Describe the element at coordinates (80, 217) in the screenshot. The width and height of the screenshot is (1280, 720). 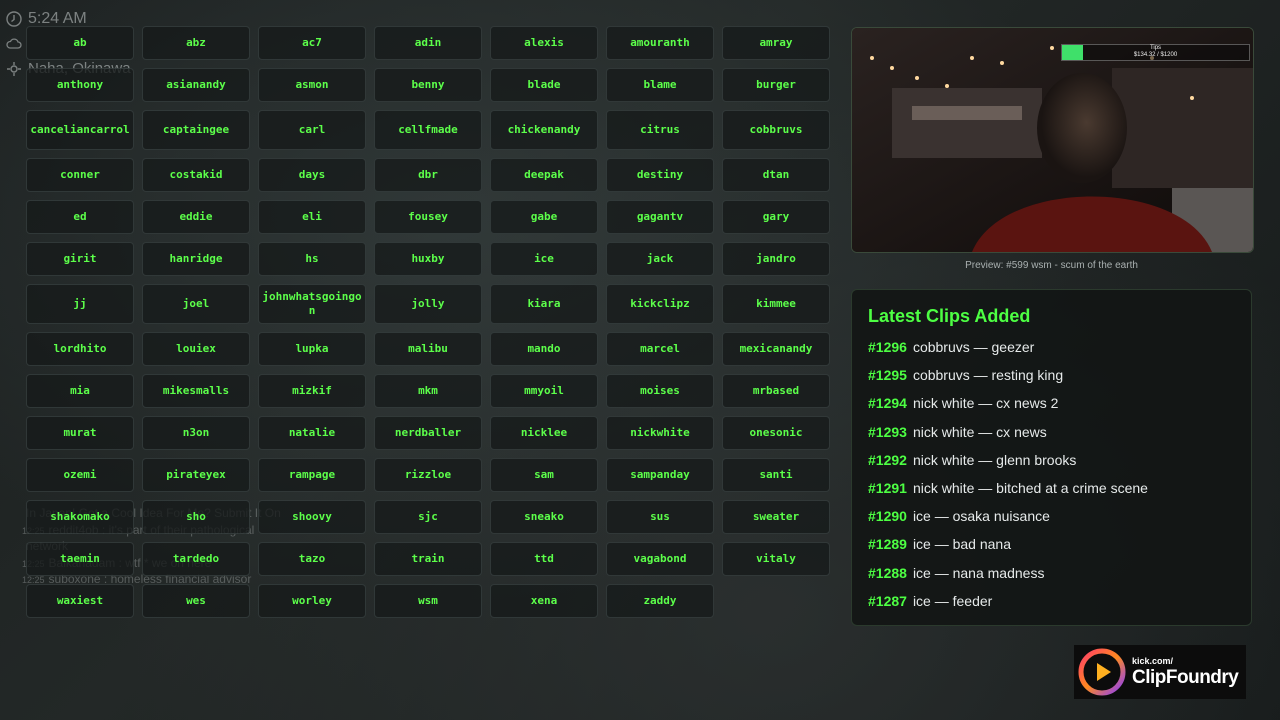
I see `clip-button-ed: ed` at that location.